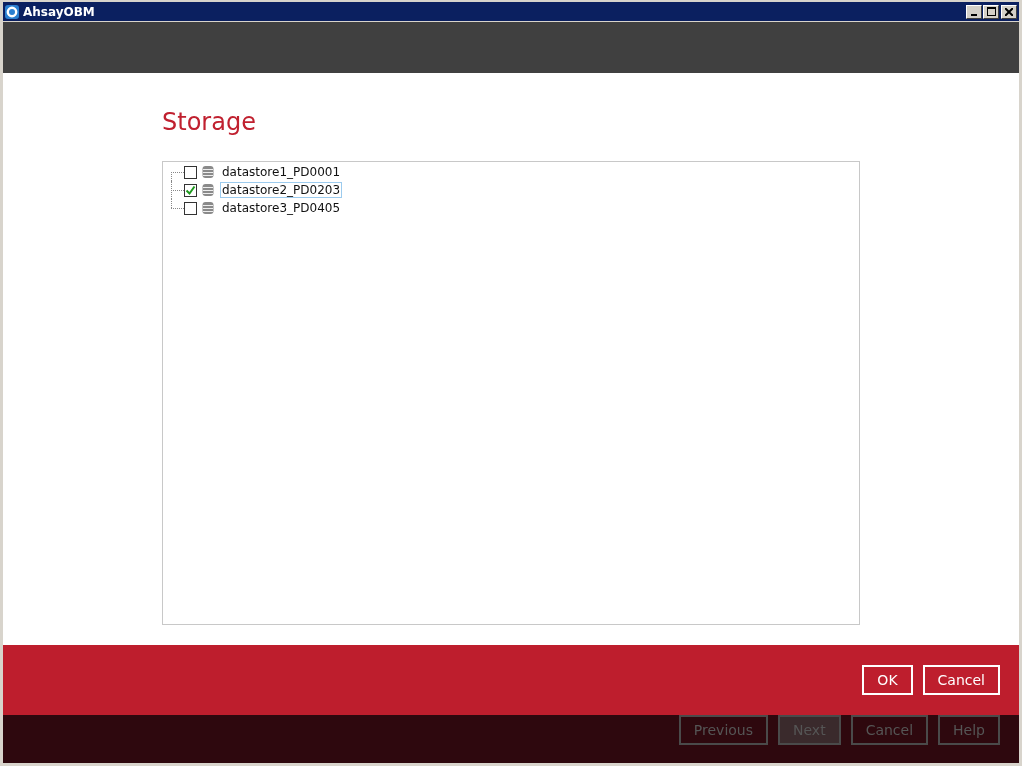 The height and width of the screenshot is (766, 1022). I want to click on minimize-icon, so click(974, 14).